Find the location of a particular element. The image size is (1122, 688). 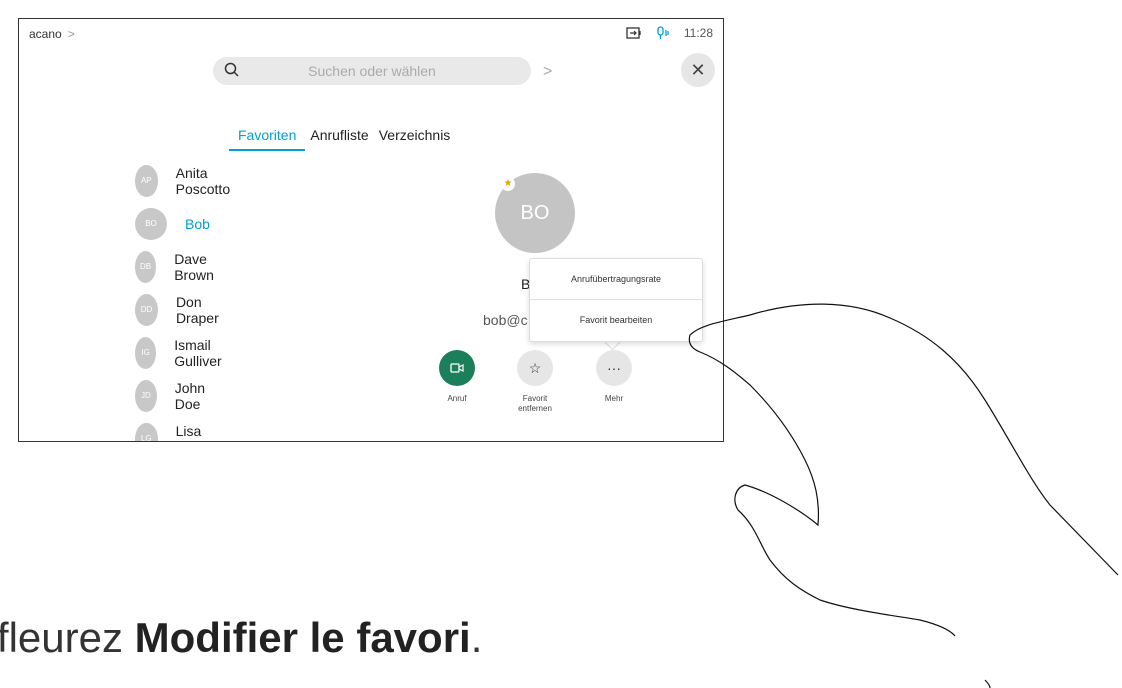

remove-favorite-label-line2: entfernen is located at coordinates (535, 408).